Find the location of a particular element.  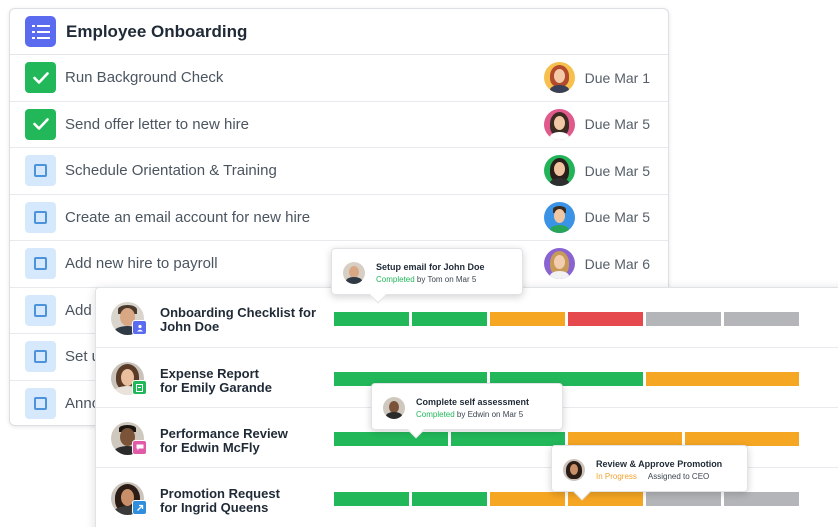

task-label: Add is located at coordinates (78, 310).